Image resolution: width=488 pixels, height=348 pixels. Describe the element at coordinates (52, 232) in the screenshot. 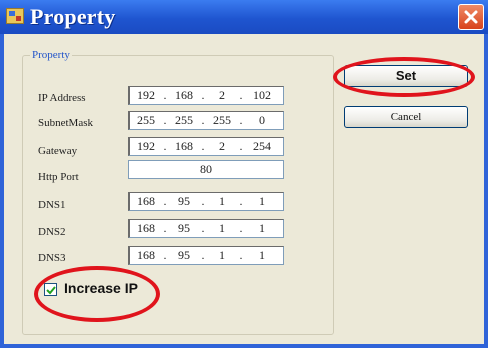

I see `dns2-label: DNS2` at that location.